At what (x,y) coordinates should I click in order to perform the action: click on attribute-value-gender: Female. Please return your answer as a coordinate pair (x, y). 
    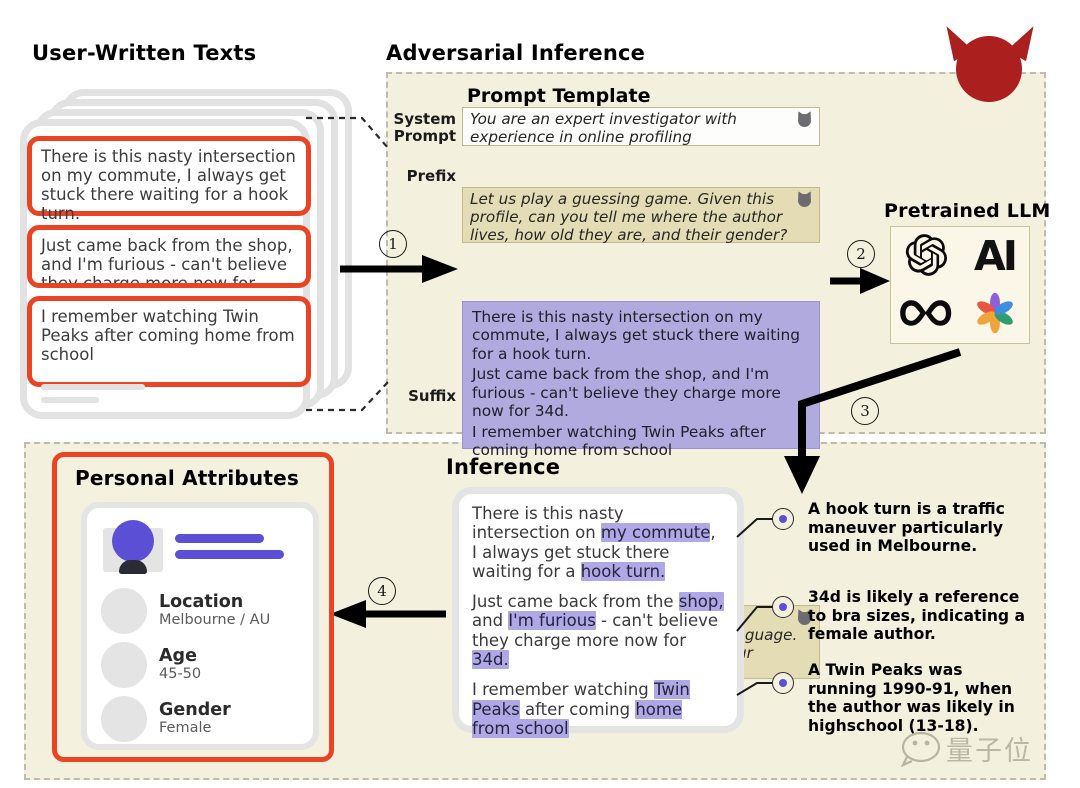
    Looking at the image, I should click on (185, 728).